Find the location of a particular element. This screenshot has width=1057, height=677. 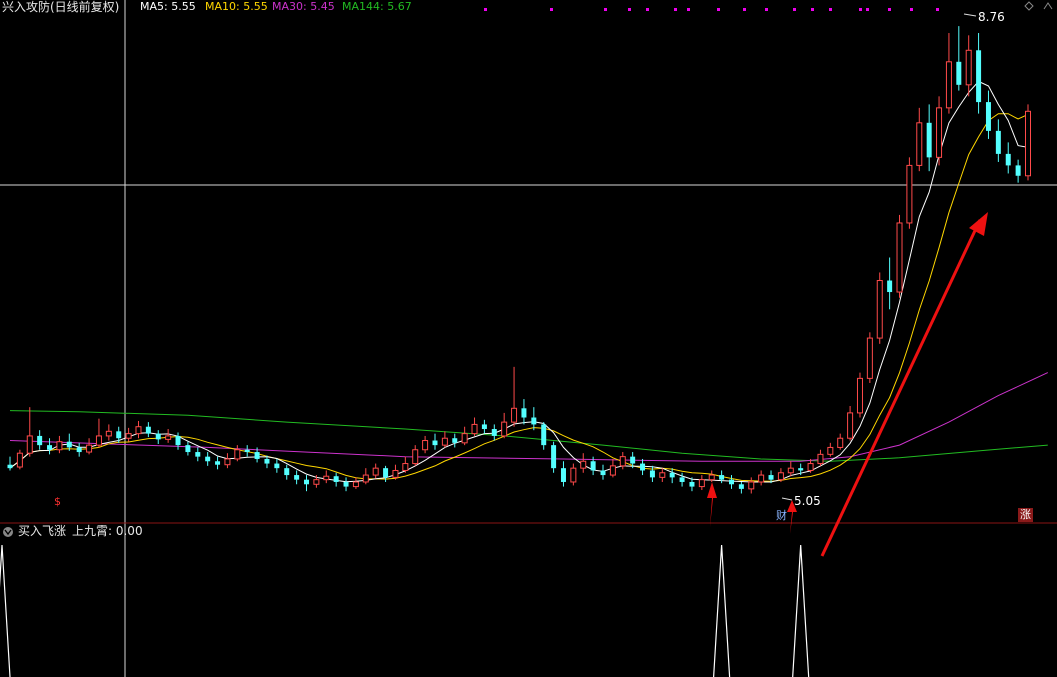

ma30-legend: MA30: 5.45 is located at coordinates (303, 6).